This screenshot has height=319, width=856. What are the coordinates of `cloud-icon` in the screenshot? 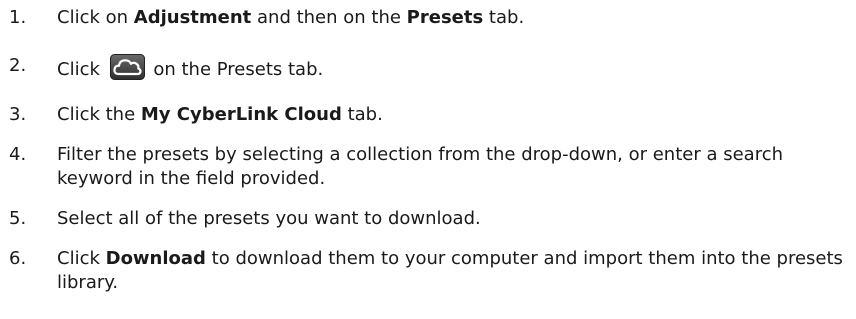 It's located at (127, 67).